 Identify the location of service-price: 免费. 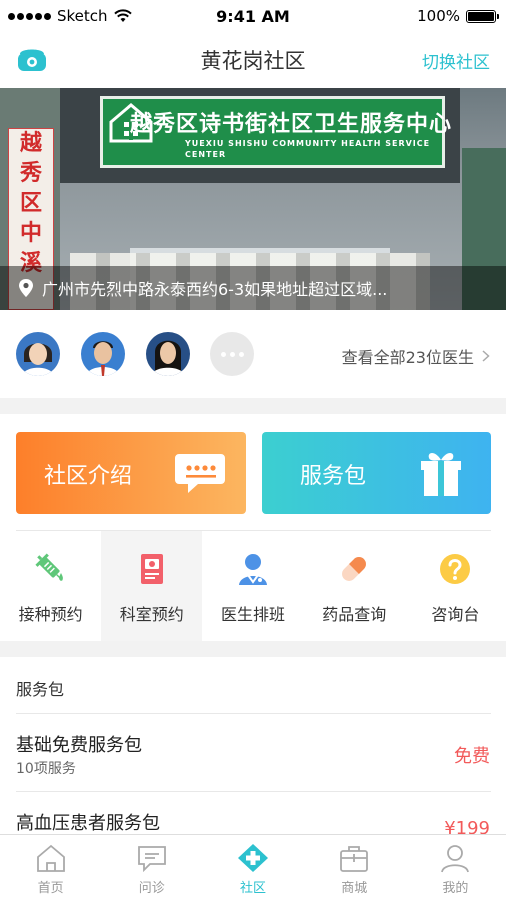
(472, 756).